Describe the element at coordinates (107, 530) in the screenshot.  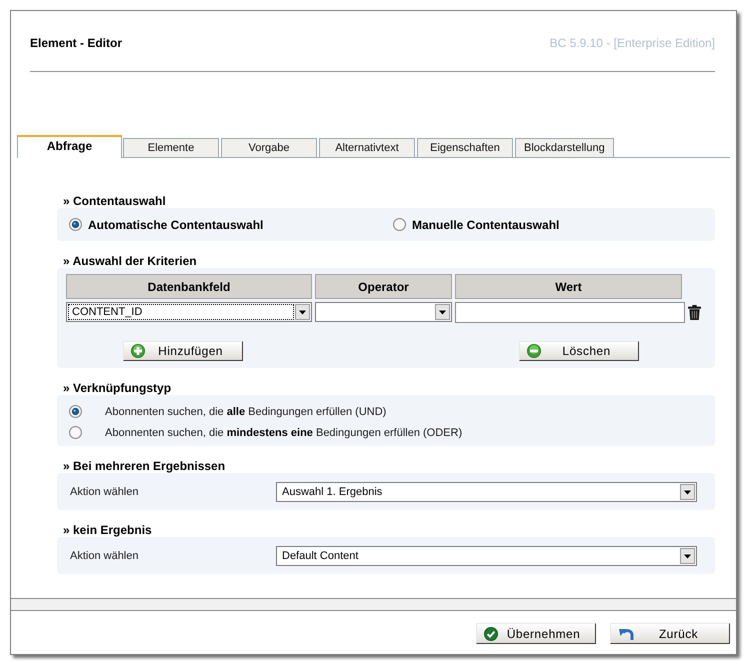
I see `section-heading: » kein Ergebnis` at that location.